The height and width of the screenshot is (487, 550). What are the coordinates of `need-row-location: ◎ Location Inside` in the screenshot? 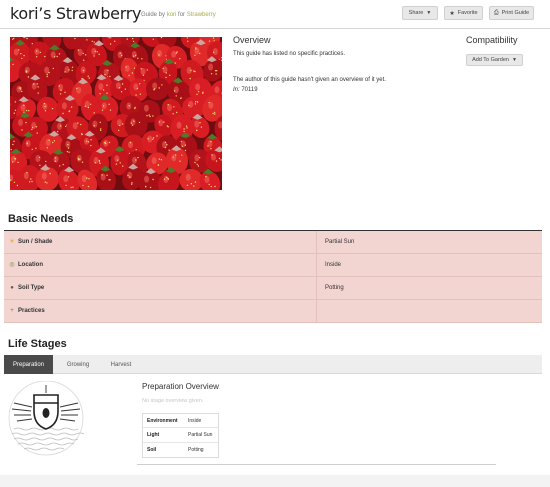 It's located at (273, 265).